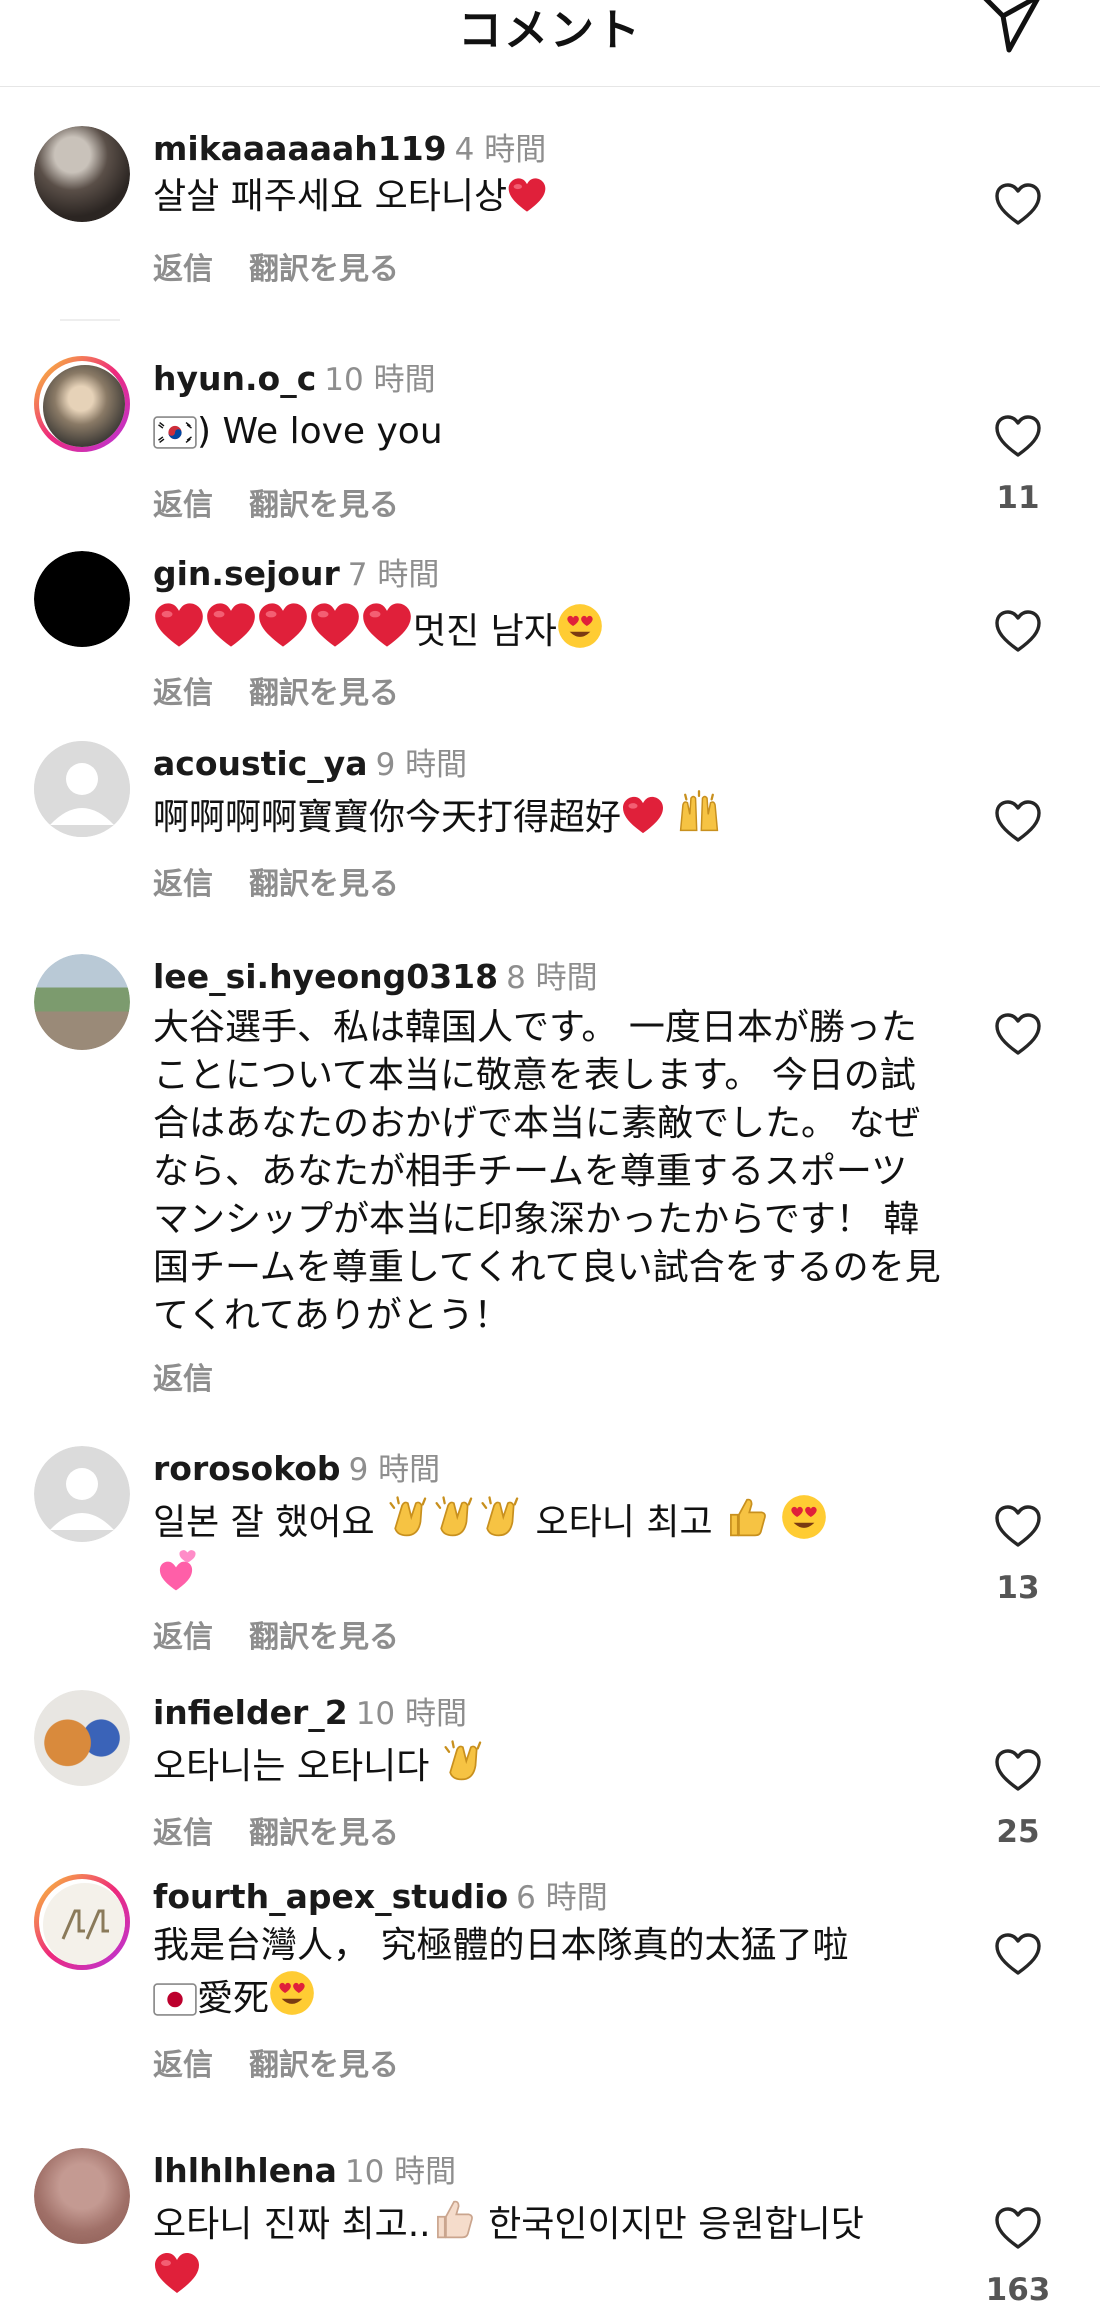 Image resolution: width=1100 pixels, height=2310 pixels. What do you see at coordinates (246, 573) in the screenshot?
I see `username: gin.sejour` at bounding box center [246, 573].